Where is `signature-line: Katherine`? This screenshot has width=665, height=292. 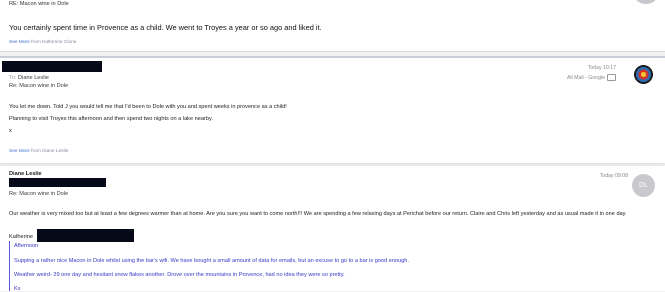 signature-line: Katherine is located at coordinates (21, 237).